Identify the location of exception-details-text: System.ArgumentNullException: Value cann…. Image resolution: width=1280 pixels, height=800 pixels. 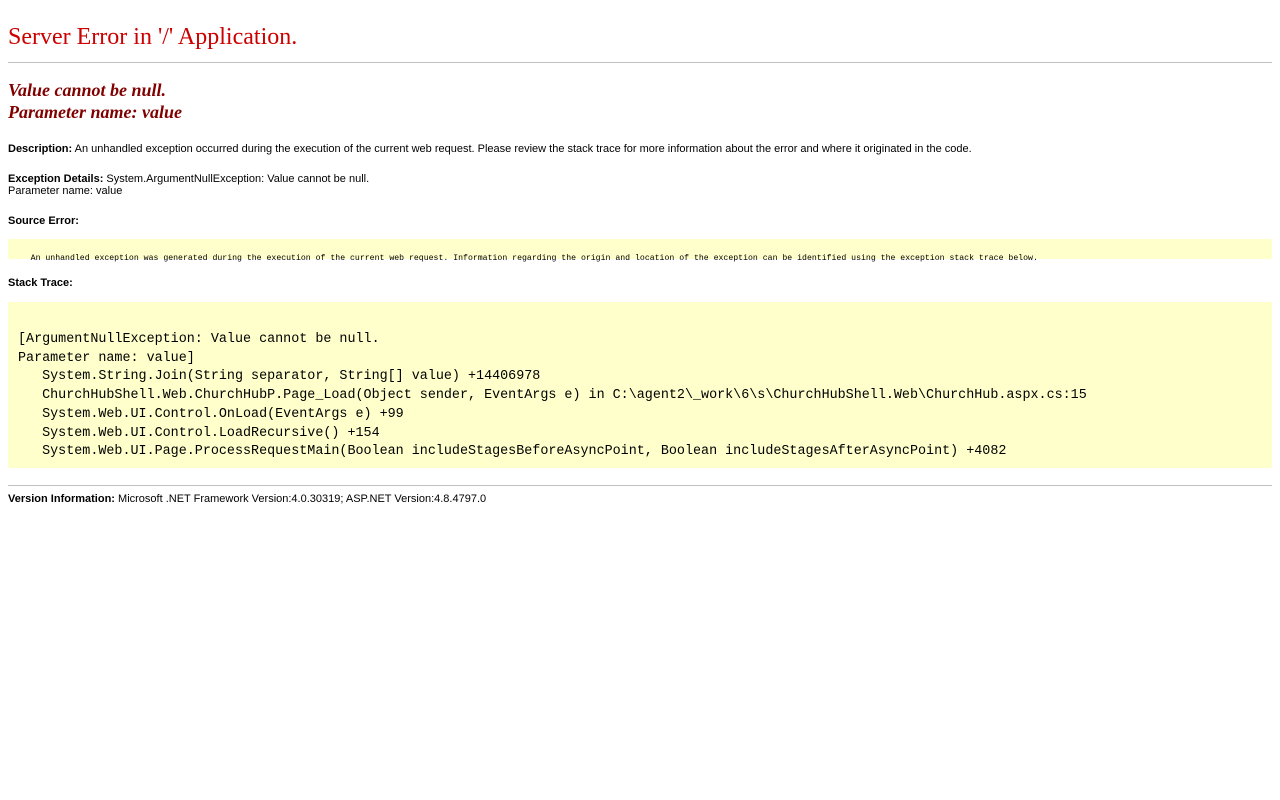
(238, 179).